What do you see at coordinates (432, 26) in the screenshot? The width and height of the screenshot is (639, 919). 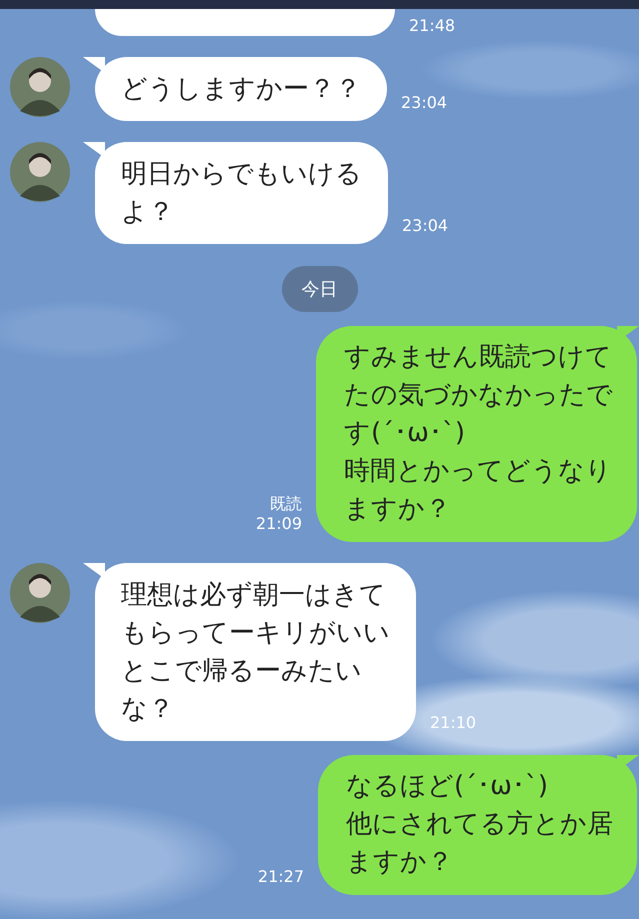 I see `message-time: 21:48` at bounding box center [432, 26].